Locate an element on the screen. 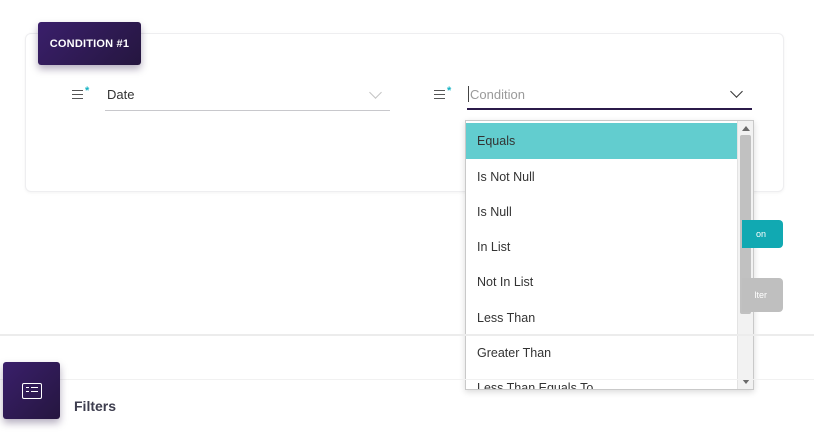  dropdown-option-in-list: In List is located at coordinates (602, 247).